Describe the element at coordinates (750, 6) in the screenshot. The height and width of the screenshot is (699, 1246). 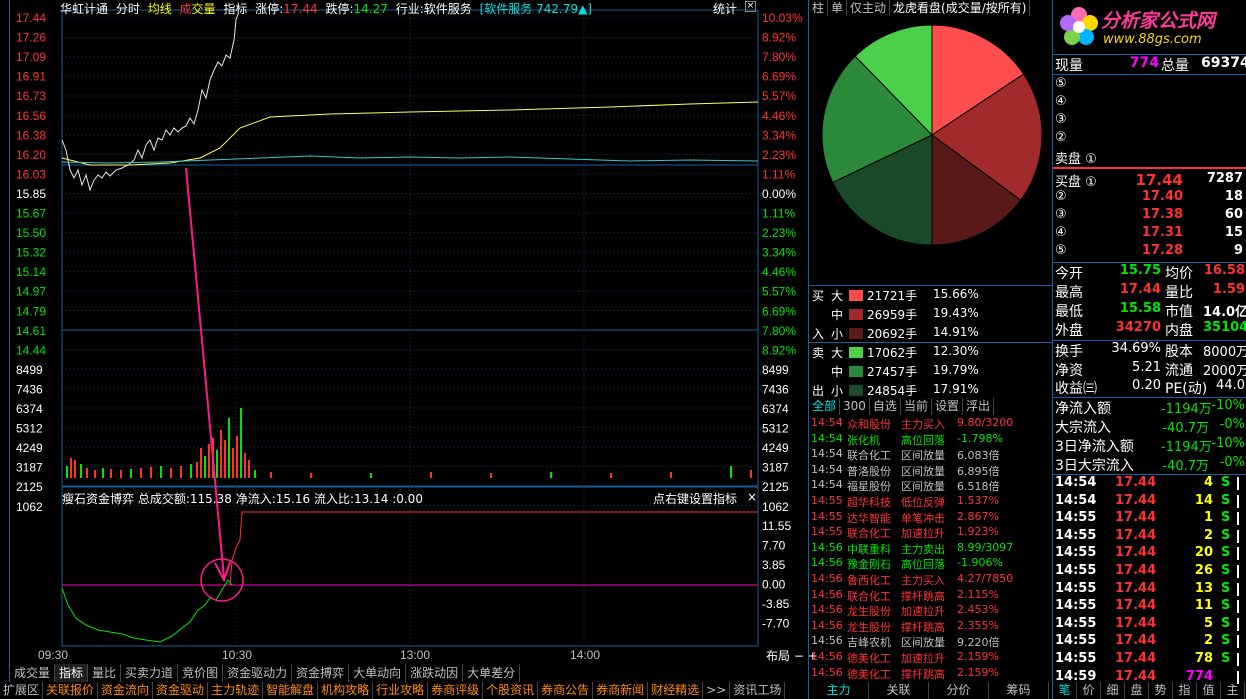
I see `close-chart-button: ×` at that location.